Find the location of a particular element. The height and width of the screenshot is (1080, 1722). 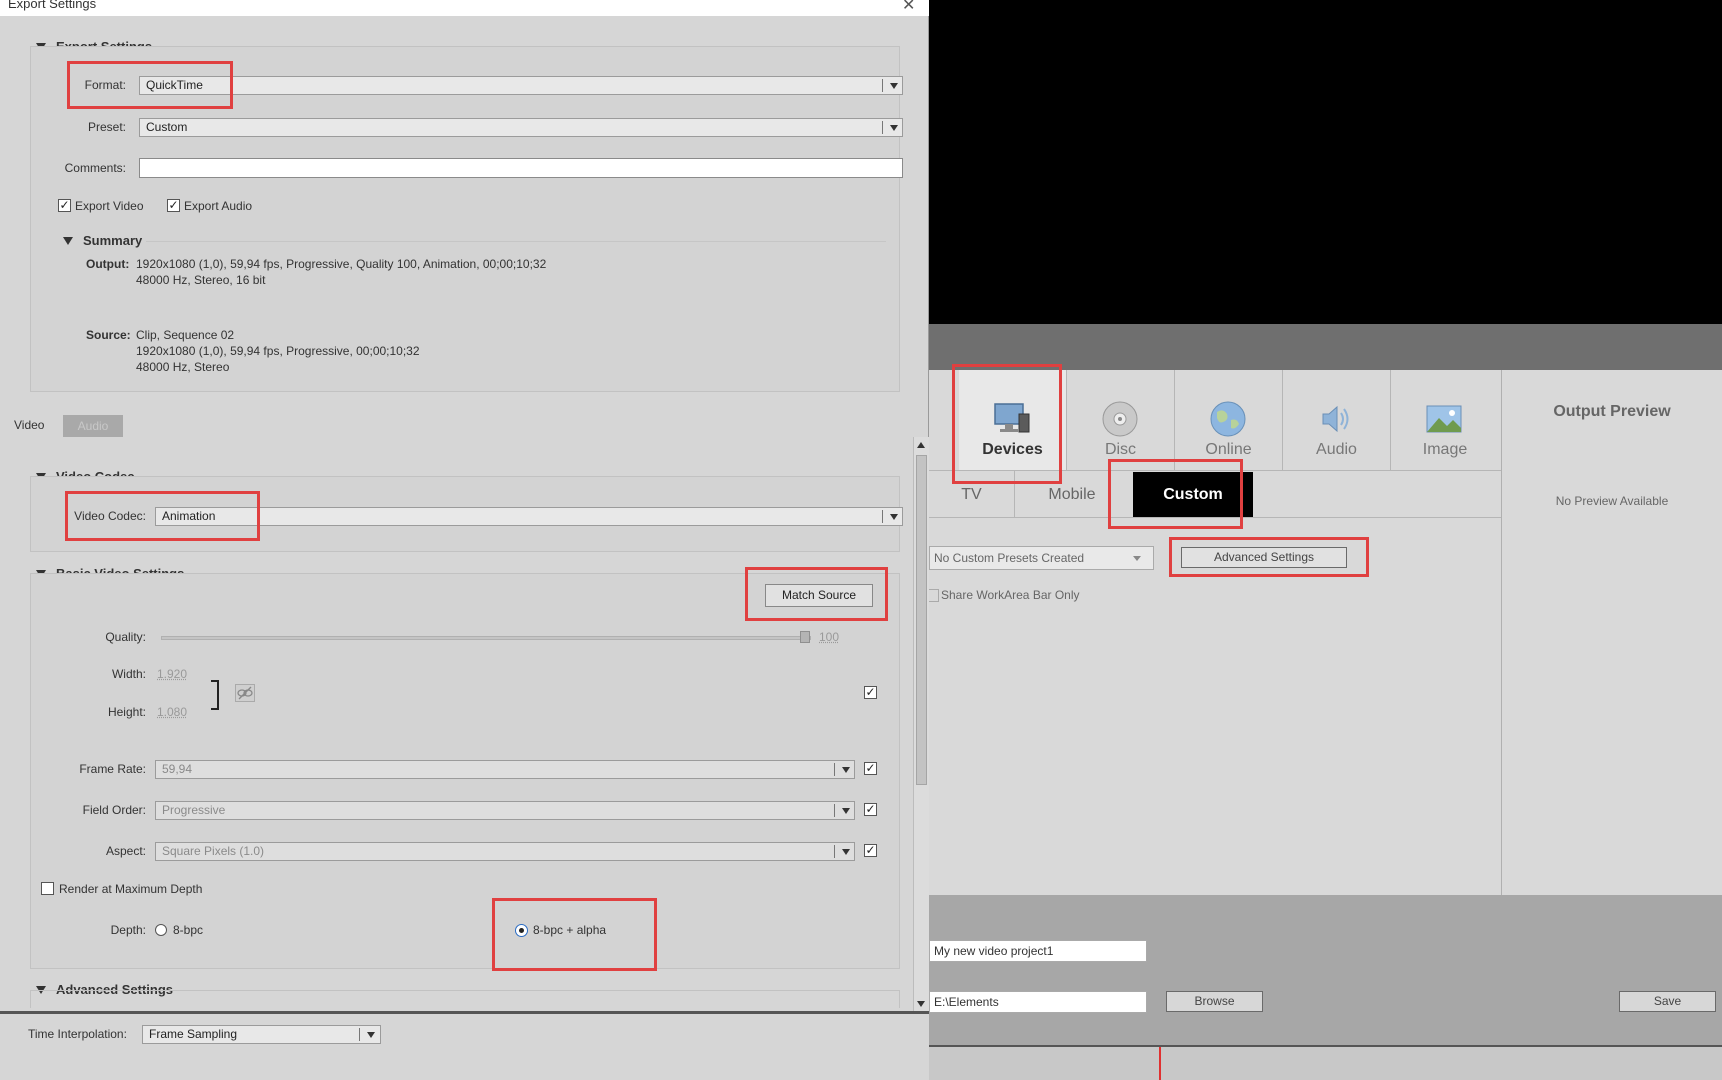

output-label: Output: is located at coordinates (107, 264).